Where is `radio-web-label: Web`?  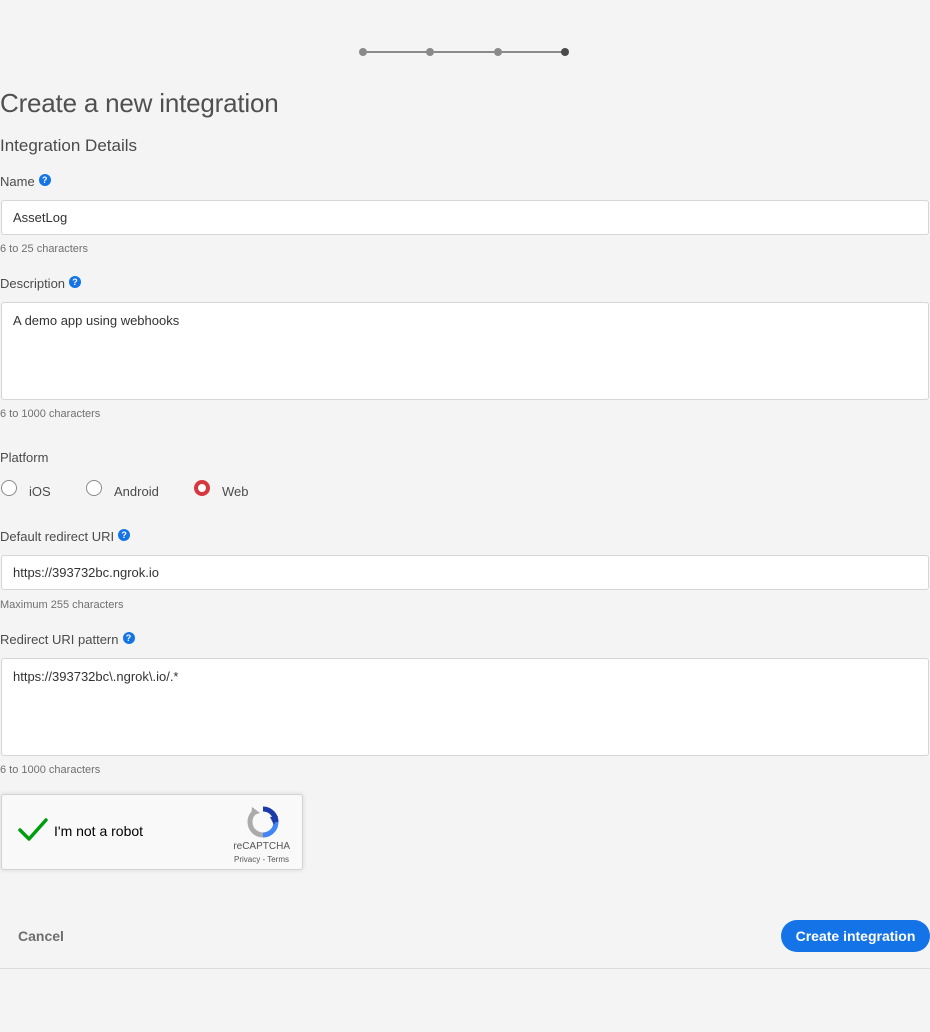
radio-web-label: Web is located at coordinates (235, 491).